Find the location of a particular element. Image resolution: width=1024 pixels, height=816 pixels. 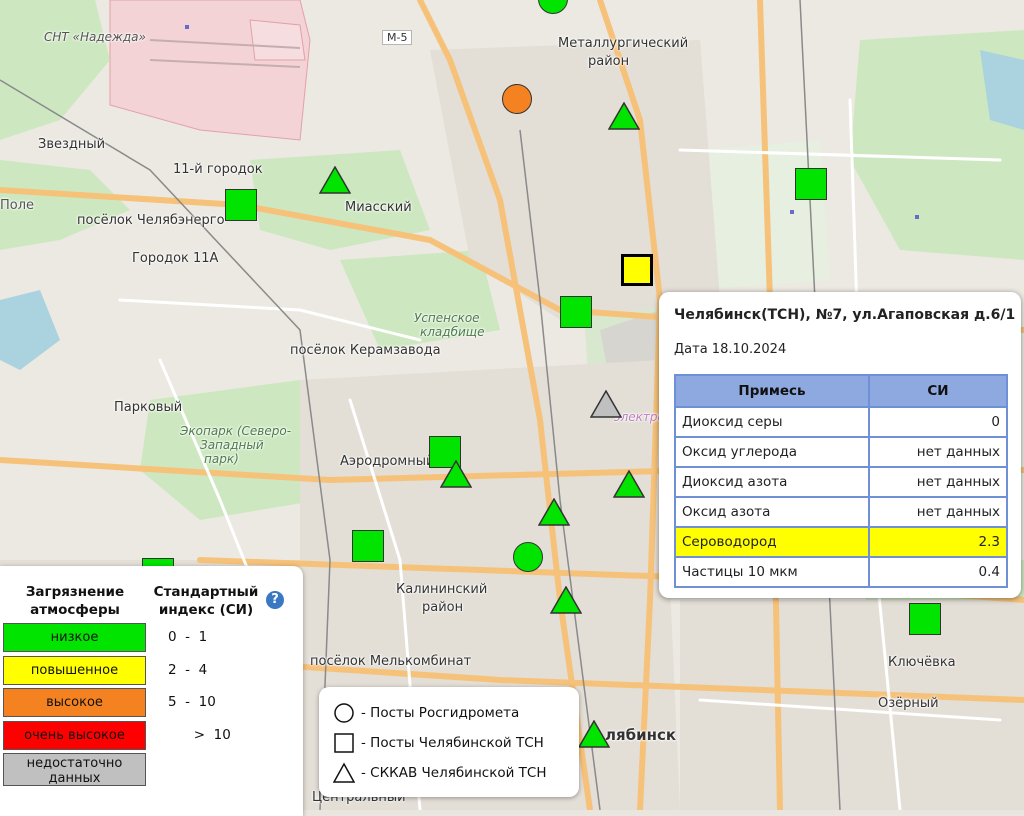

map-label: посёлок Челябэнерго is located at coordinates (151, 220).